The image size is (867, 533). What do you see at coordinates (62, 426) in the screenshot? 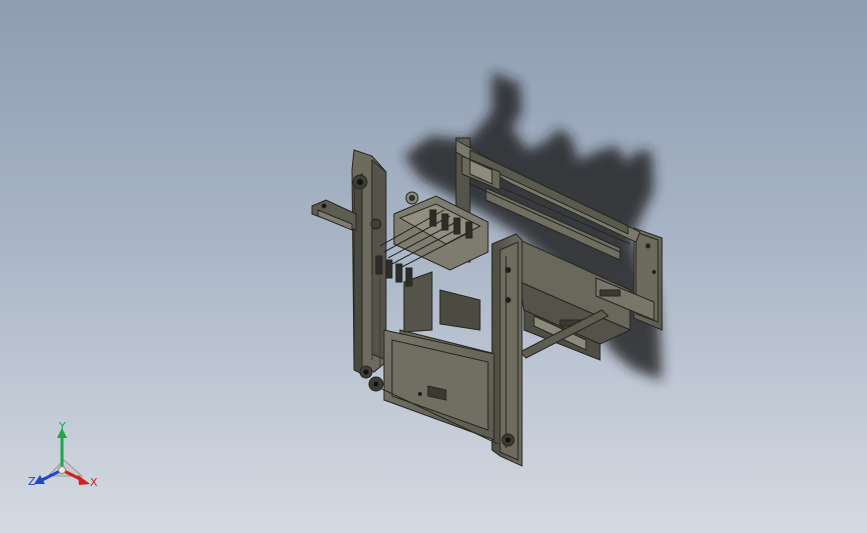
I see `y-axis-label: Y` at bounding box center [62, 426].